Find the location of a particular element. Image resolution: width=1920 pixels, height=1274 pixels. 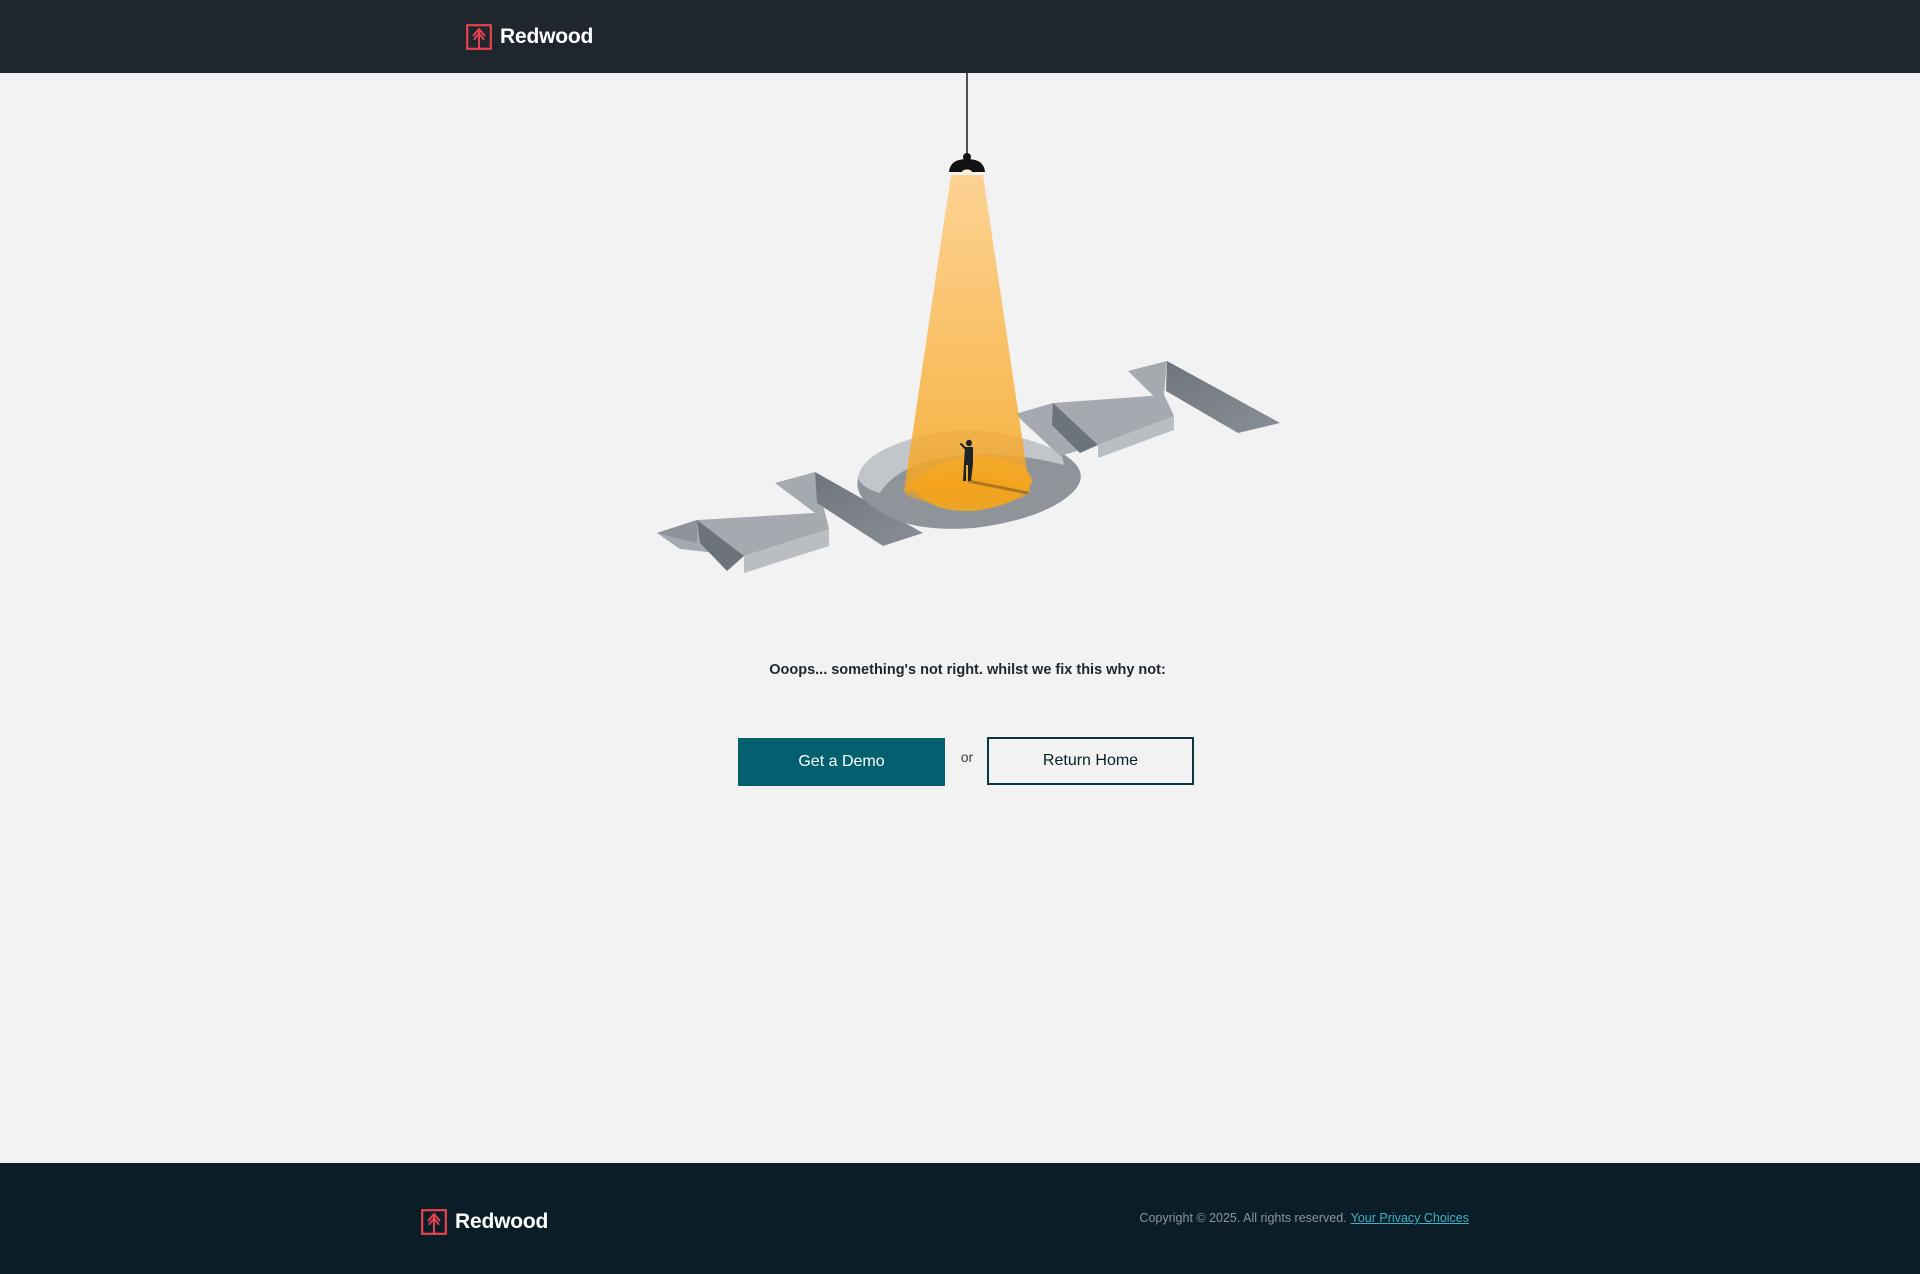

or-separator: or is located at coordinates (967, 757).